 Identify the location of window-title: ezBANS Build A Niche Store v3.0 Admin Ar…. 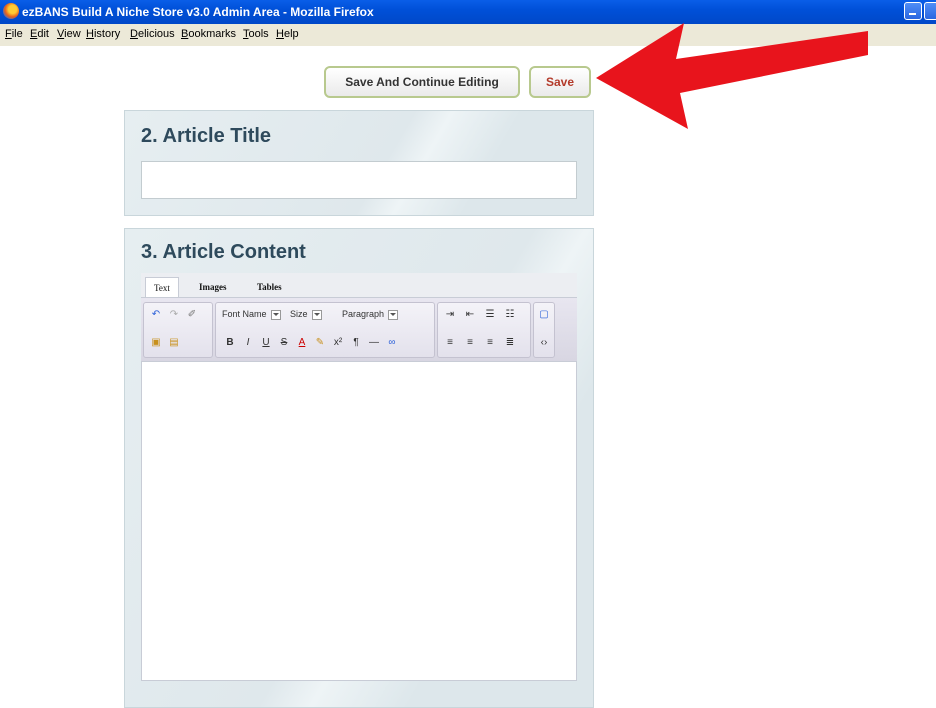
(198, 12).